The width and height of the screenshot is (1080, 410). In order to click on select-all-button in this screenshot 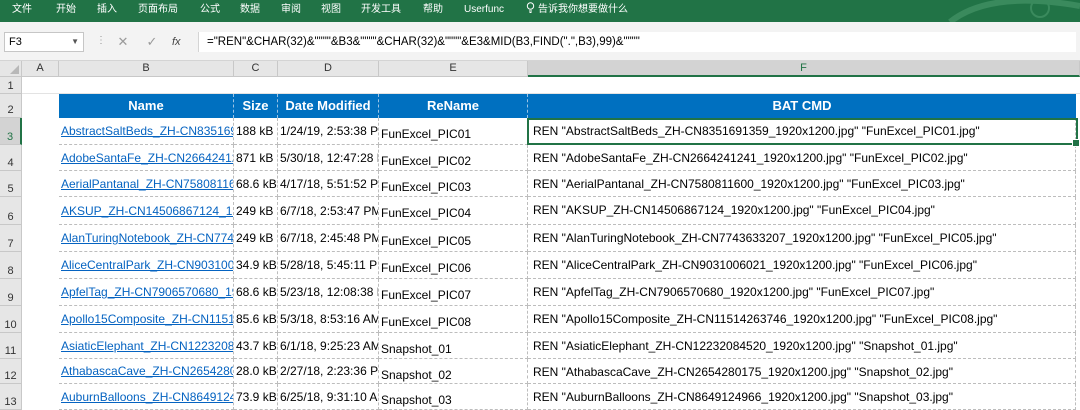, I will do `click(11, 69)`.